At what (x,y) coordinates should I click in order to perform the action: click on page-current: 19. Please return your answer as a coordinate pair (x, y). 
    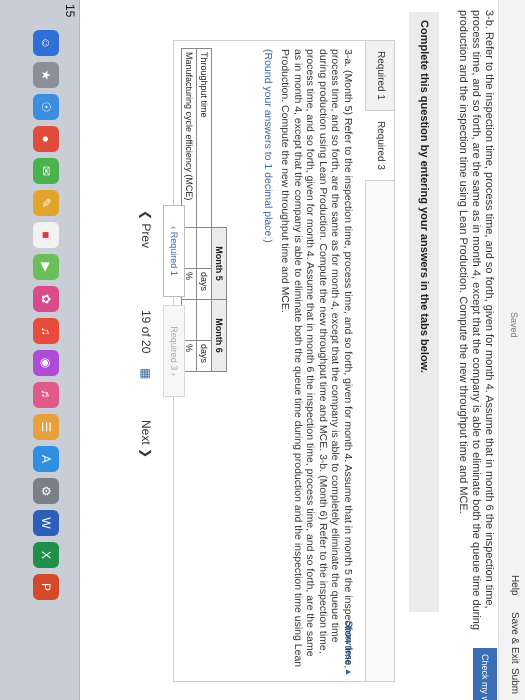
    Looking at the image, I should click on (146, 317).